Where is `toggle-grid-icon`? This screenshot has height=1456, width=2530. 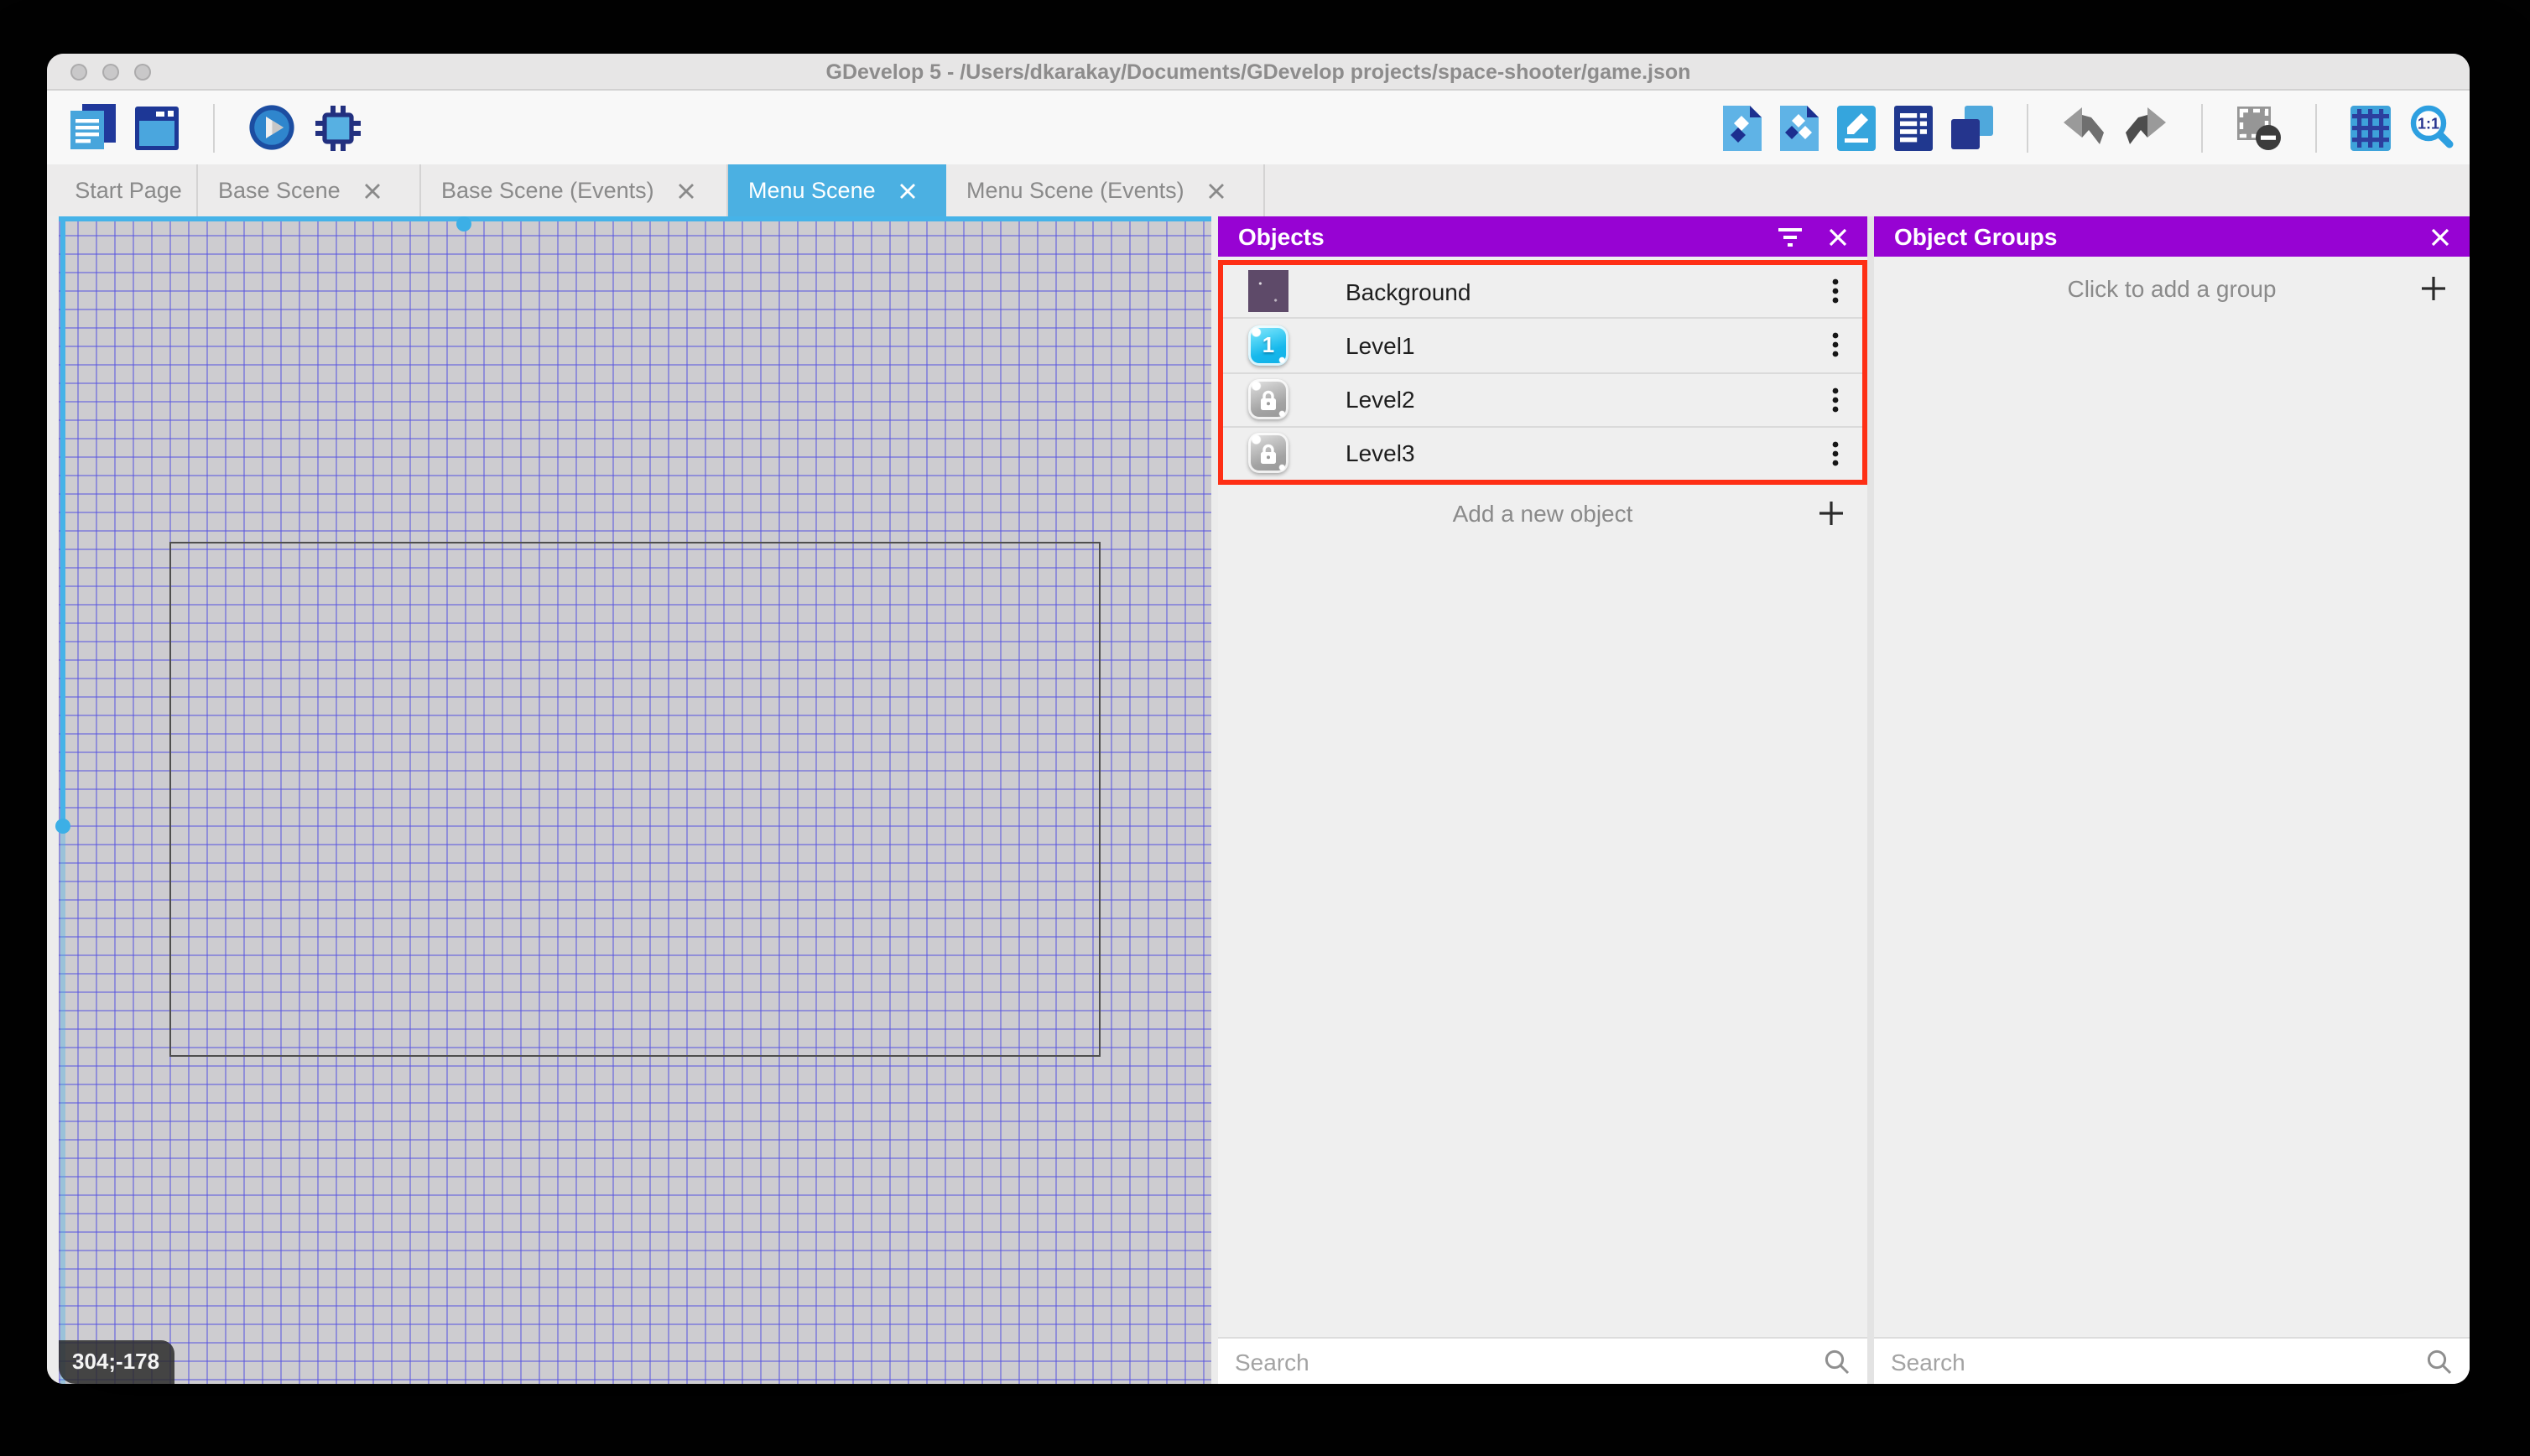
toggle-grid-icon is located at coordinates (2370, 128).